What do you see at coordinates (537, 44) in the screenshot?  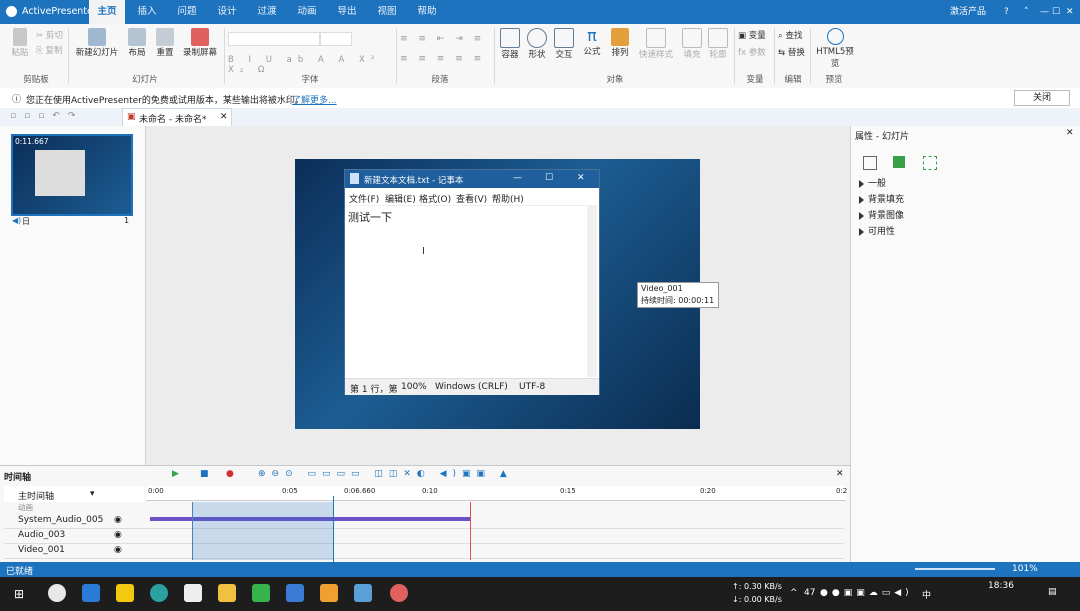 I see `shape-button: 形状` at bounding box center [537, 44].